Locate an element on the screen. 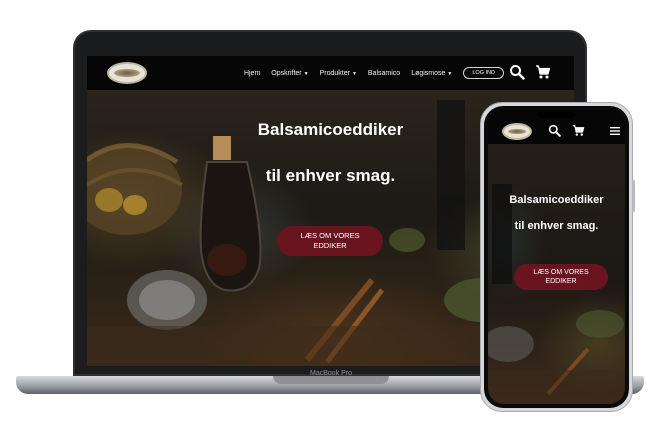  nav-item-label: Balsamico is located at coordinates (384, 73).